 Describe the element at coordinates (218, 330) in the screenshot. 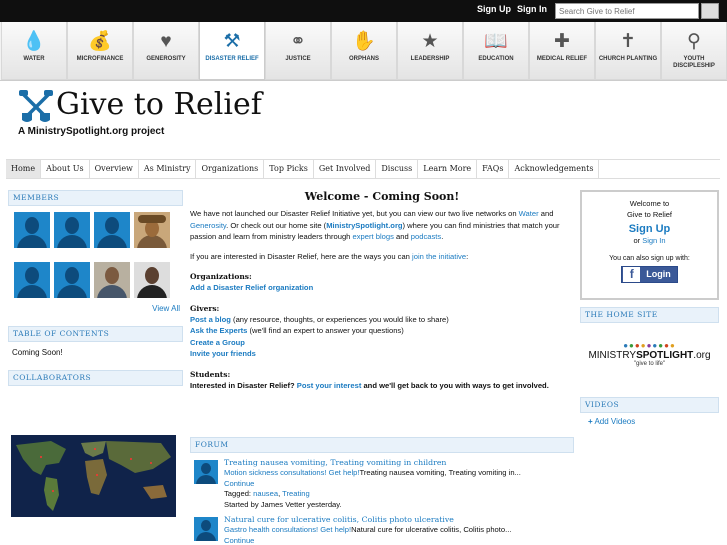

I see `ask-experts-link: Ask the Experts` at that location.